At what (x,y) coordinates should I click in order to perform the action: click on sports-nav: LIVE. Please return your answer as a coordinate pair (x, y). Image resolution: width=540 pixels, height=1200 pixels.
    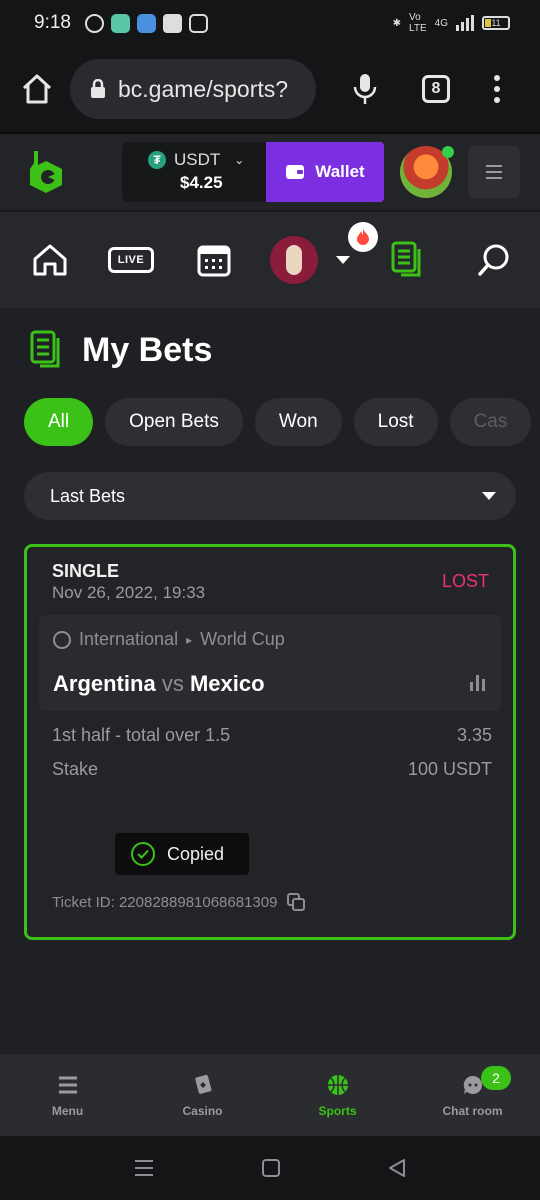
    Looking at the image, I should click on (270, 260).